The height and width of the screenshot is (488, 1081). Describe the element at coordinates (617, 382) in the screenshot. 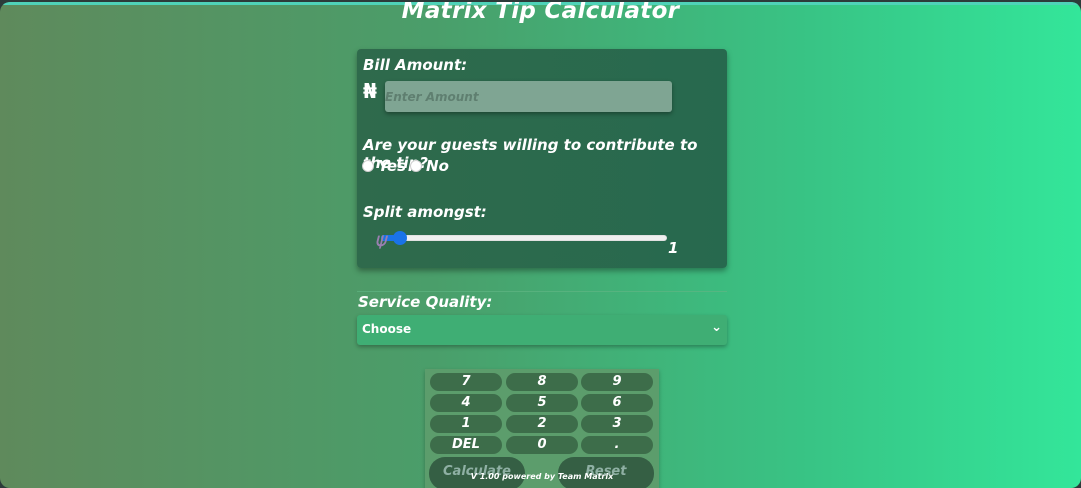

I see `key-9: 9` at that location.